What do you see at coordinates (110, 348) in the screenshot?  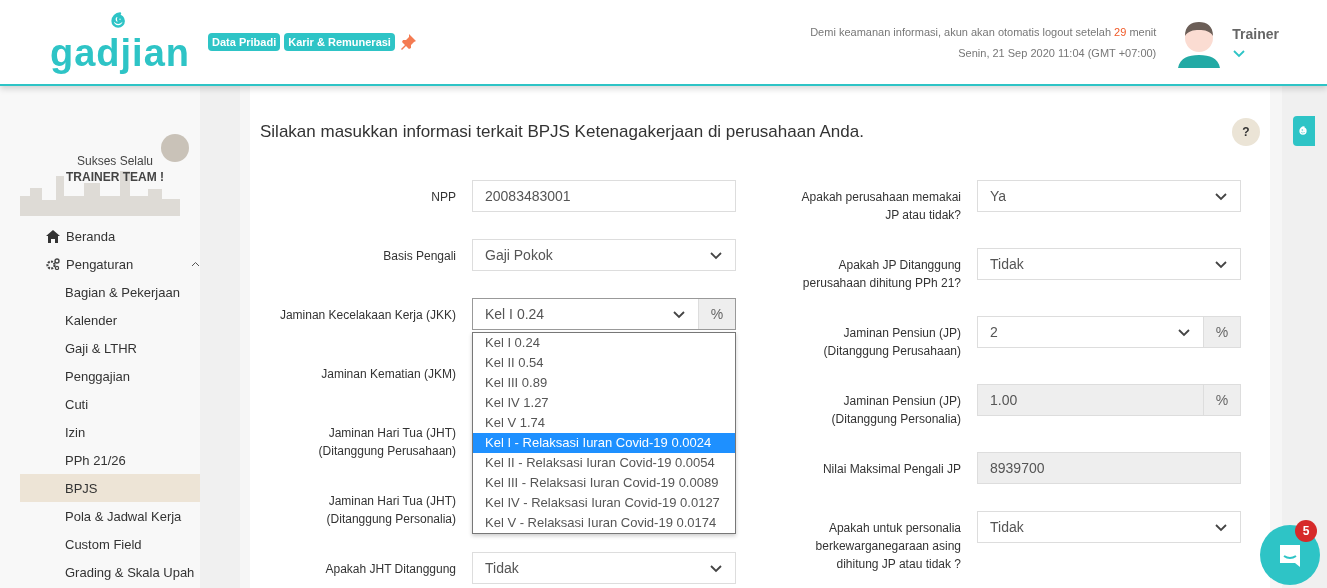 I see `sidebar-subitem: Gaji & LTHR` at bounding box center [110, 348].